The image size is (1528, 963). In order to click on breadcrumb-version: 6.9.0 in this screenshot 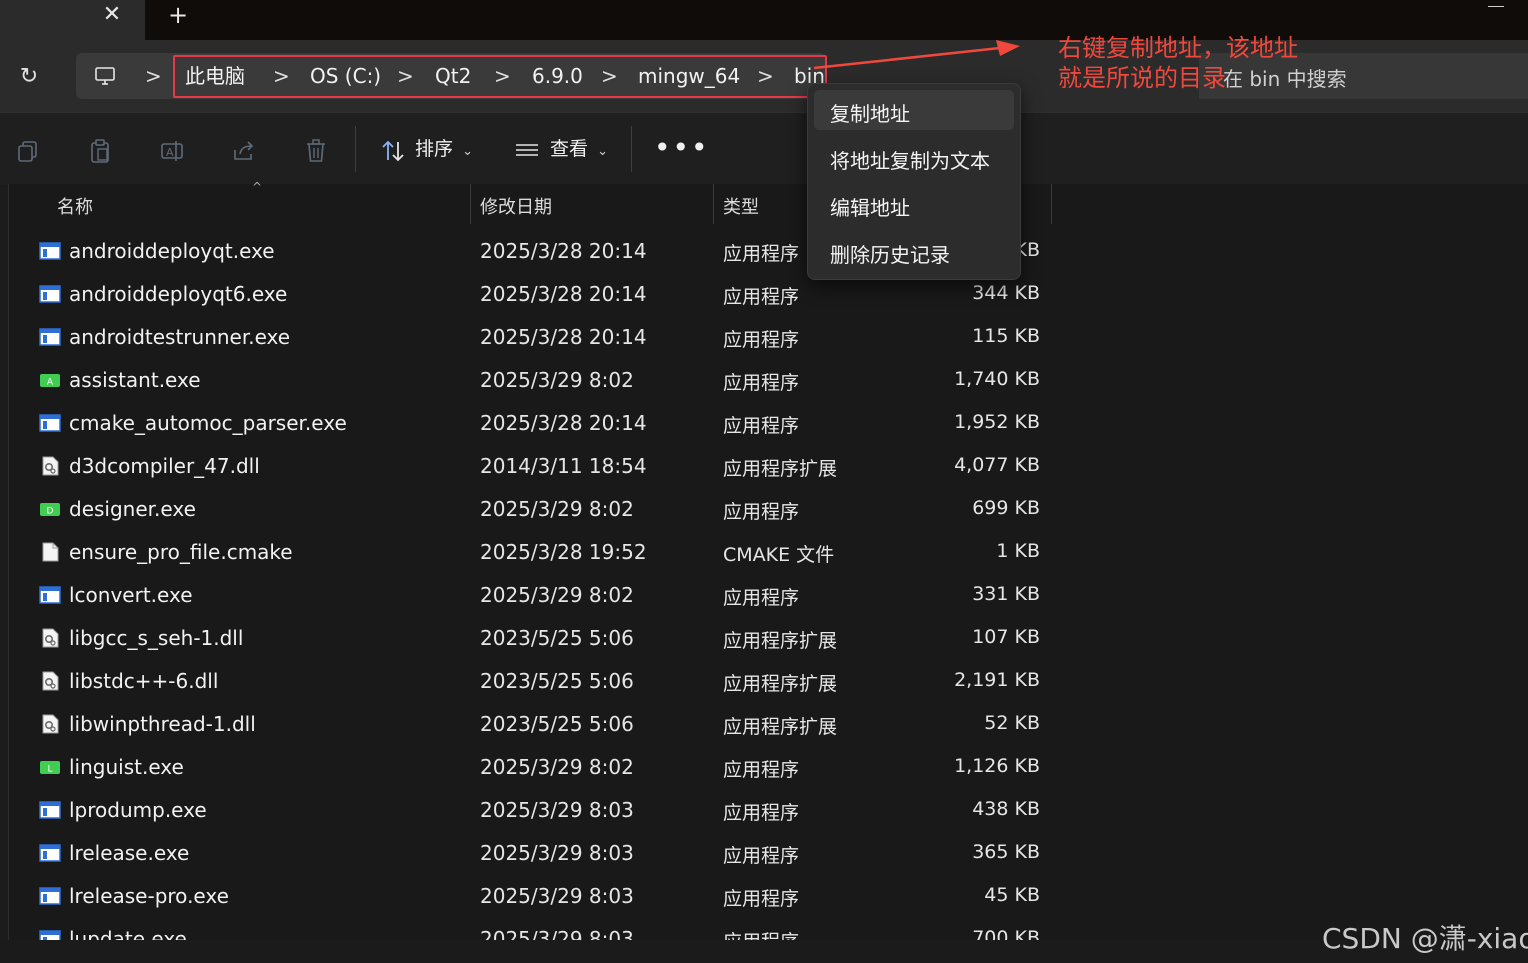, I will do `click(557, 76)`.